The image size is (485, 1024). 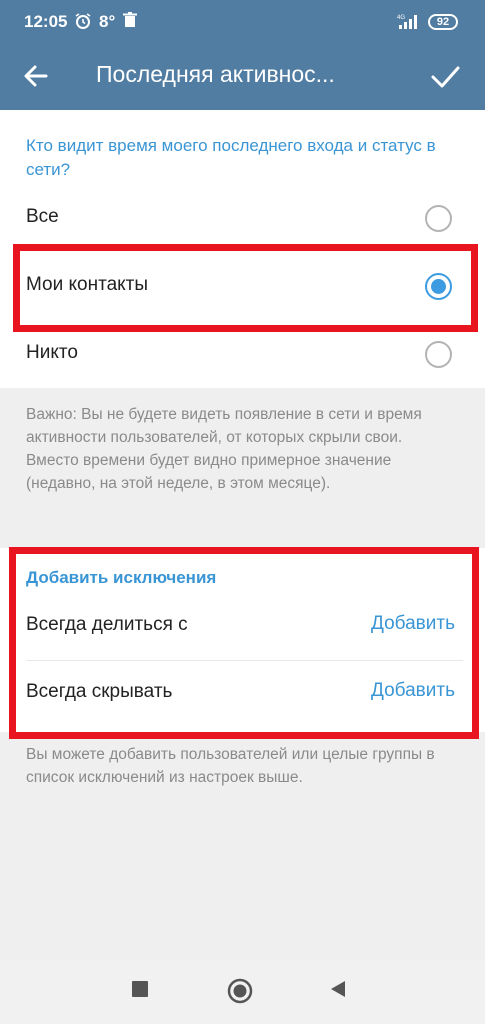 I want to click on battery-indicator: 92, so click(x=443, y=22).